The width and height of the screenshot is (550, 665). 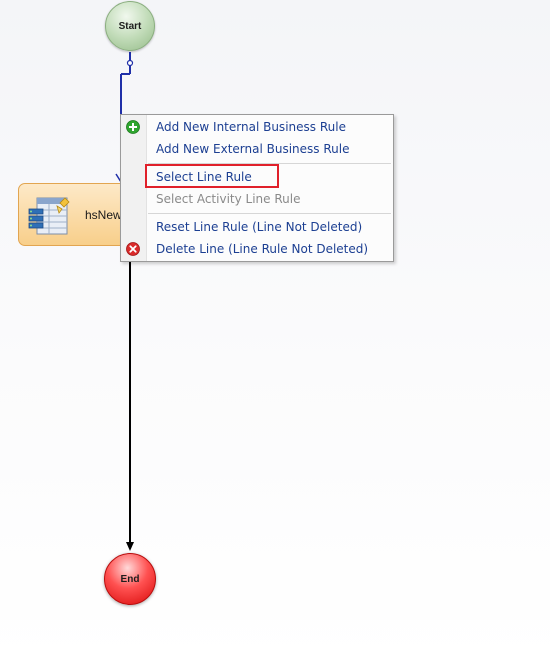 I want to click on menu-item-label: Add New External Business Rule, so click(x=253, y=149).